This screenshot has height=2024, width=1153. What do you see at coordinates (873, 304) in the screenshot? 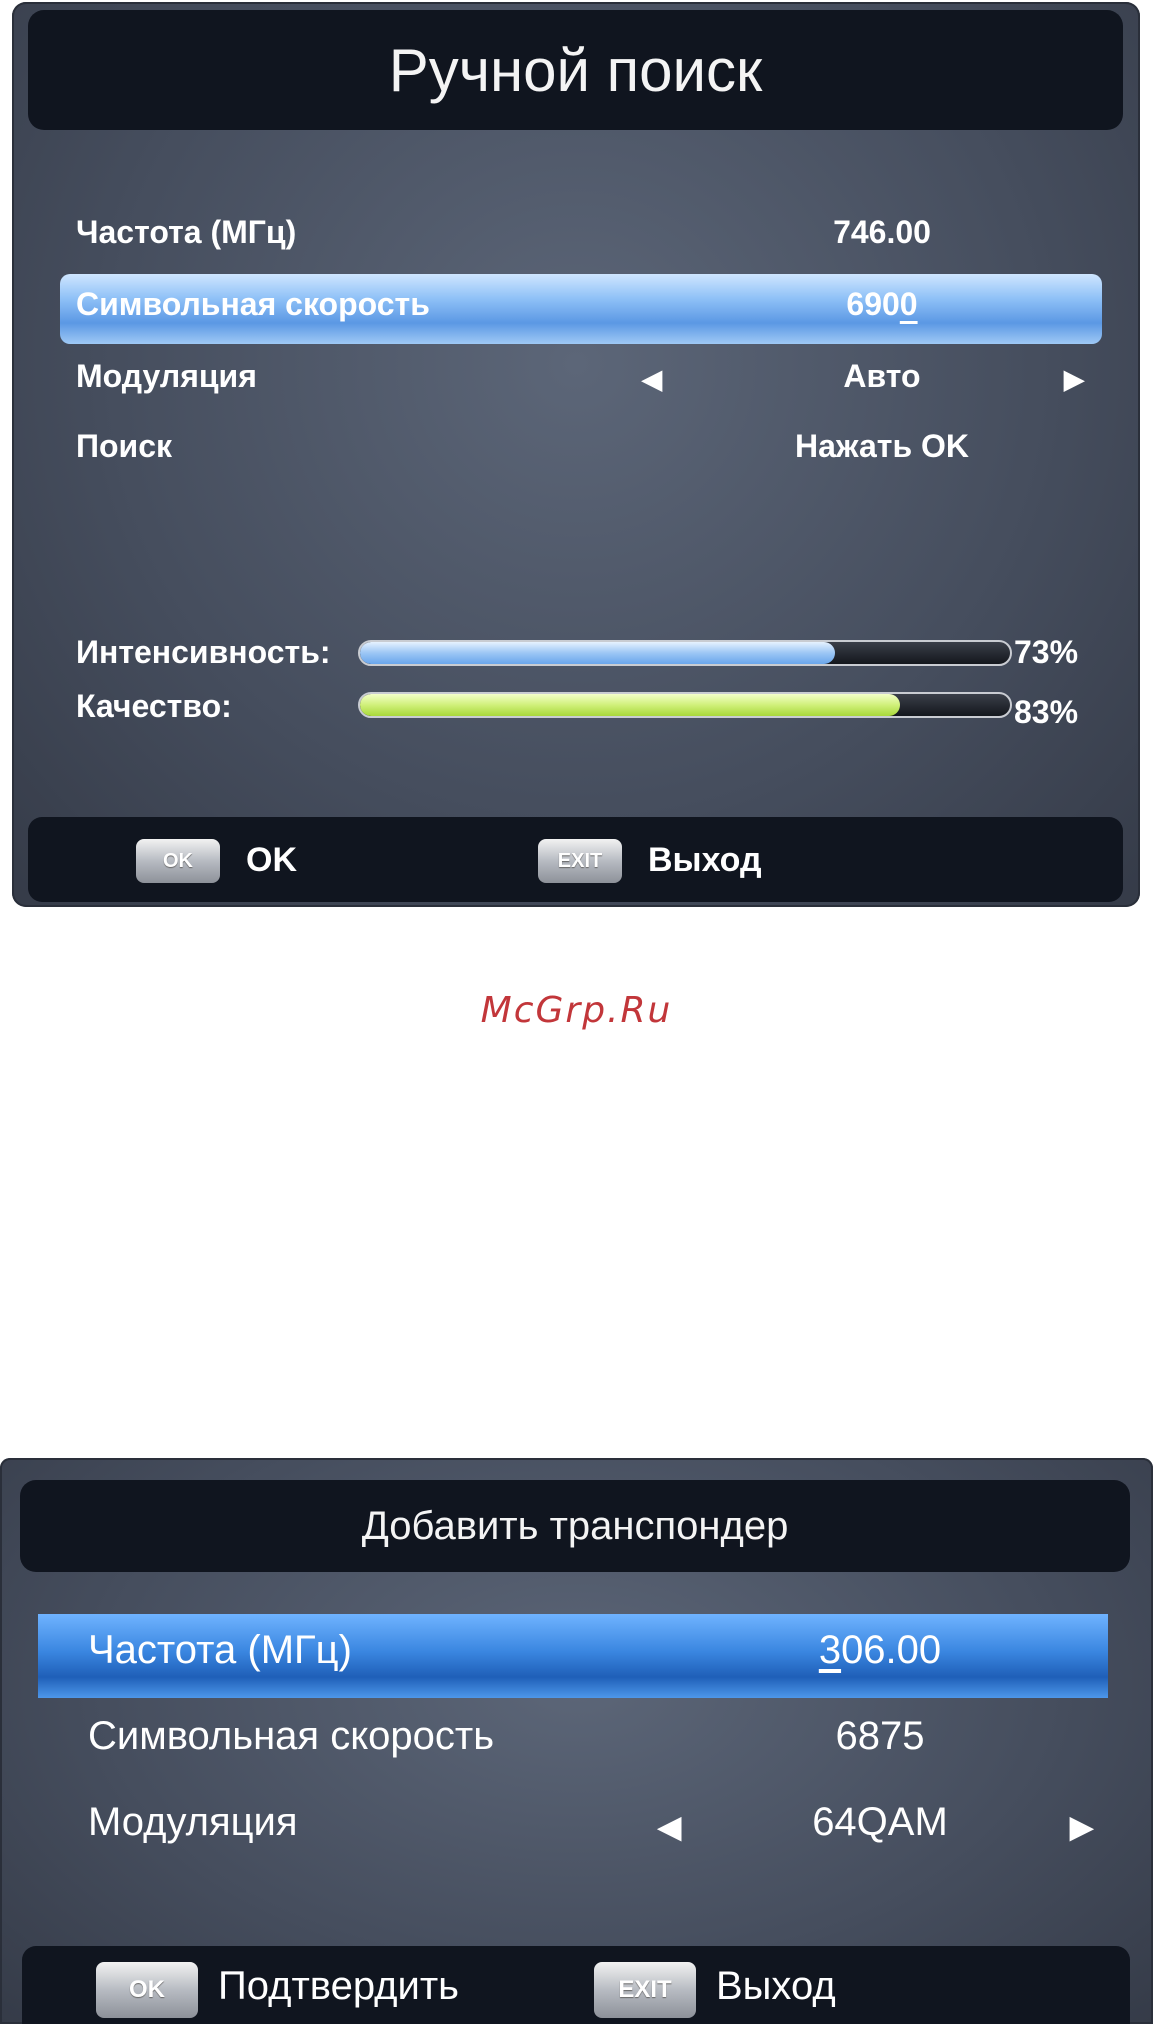
I see `symbol-rate-digits: 690` at bounding box center [873, 304].